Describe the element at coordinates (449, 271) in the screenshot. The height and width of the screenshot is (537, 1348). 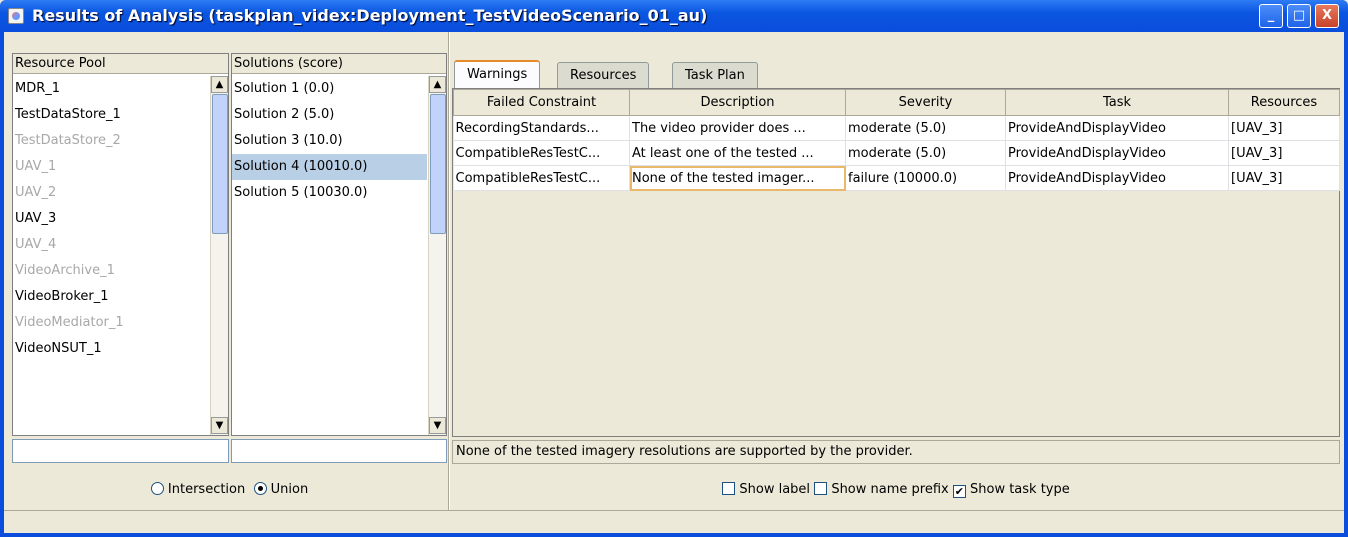
I see `split-divider` at that location.